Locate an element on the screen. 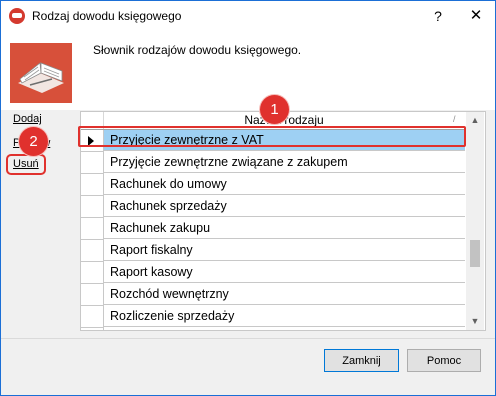 This screenshot has width=496, height=396. close-icon: ✕ is located at coordinates (476, 16).